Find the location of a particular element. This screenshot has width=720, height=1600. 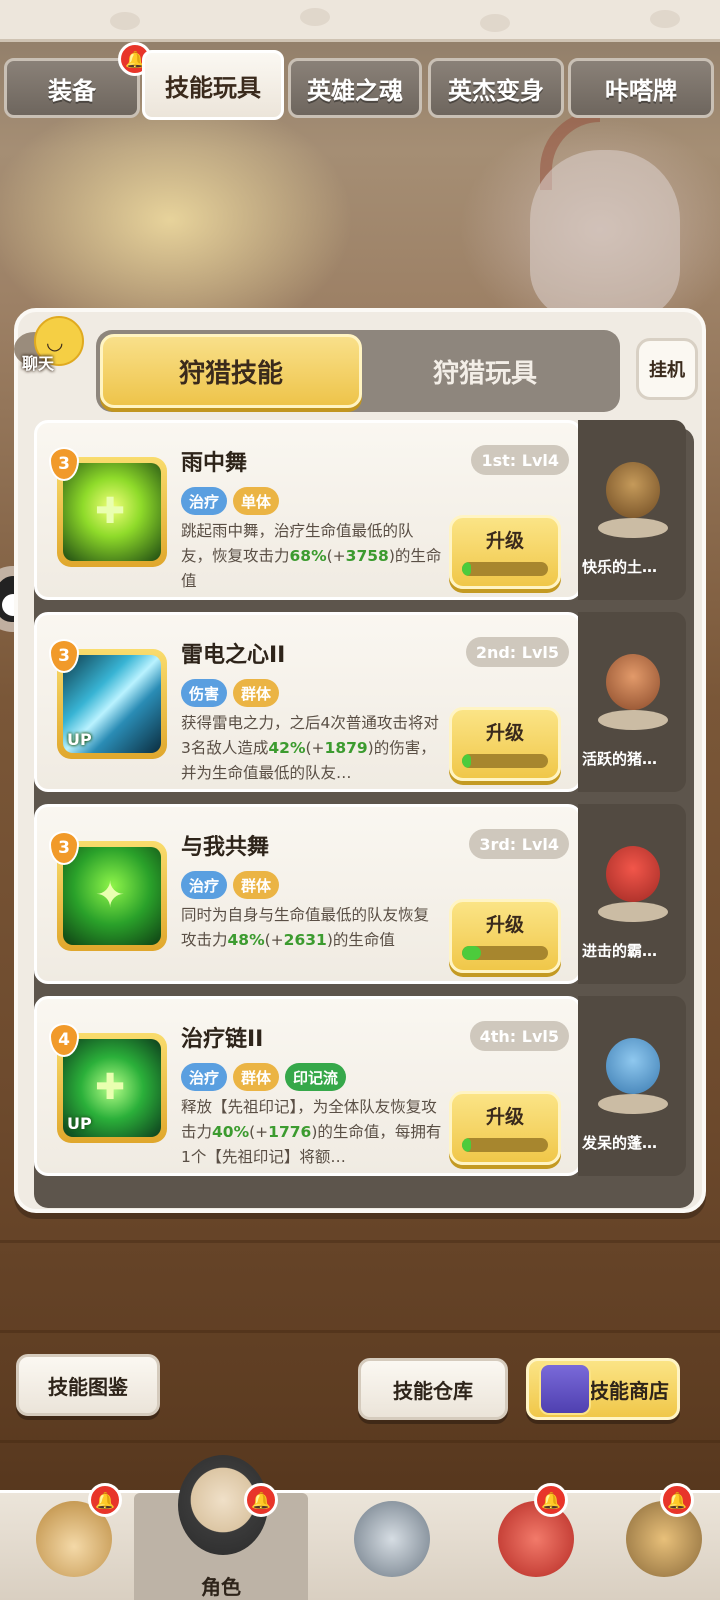

skill-tags: 治疗 群体 is located at coordinates (230, 885).